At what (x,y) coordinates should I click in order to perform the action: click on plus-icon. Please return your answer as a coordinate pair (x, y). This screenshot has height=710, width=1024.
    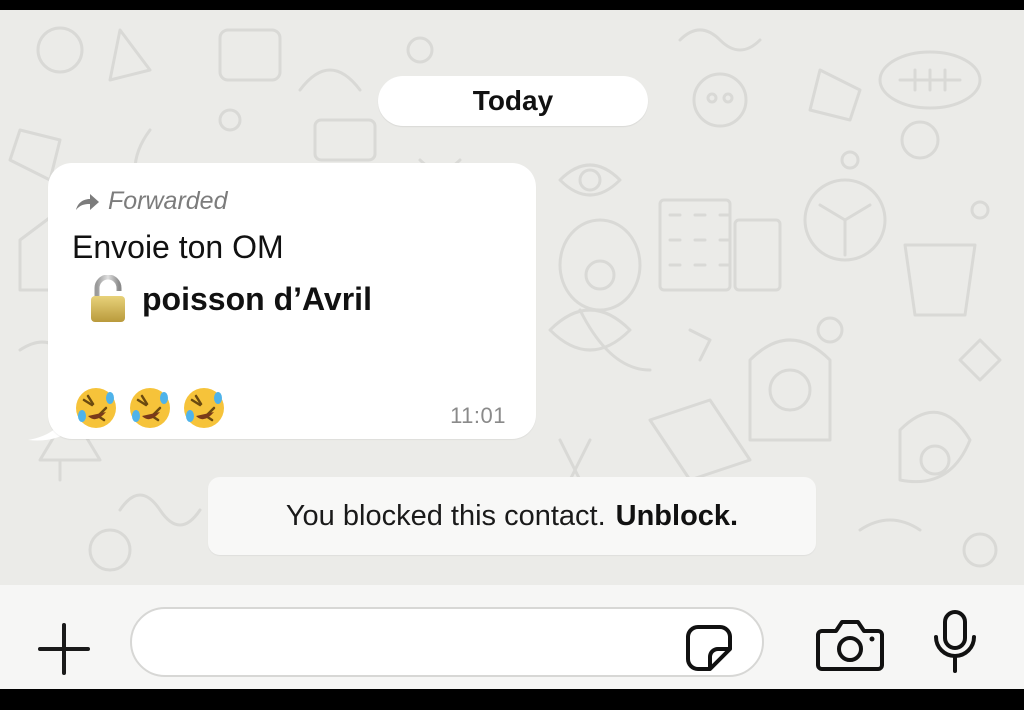
    Looking at the image, I should click on (64, 649).